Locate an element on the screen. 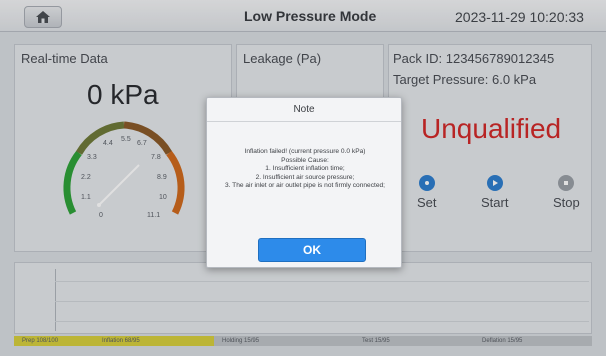 The height and width of the screenshot is (356, 606). dialog-line: Possible Cause: is located at coordinates (305, 160).